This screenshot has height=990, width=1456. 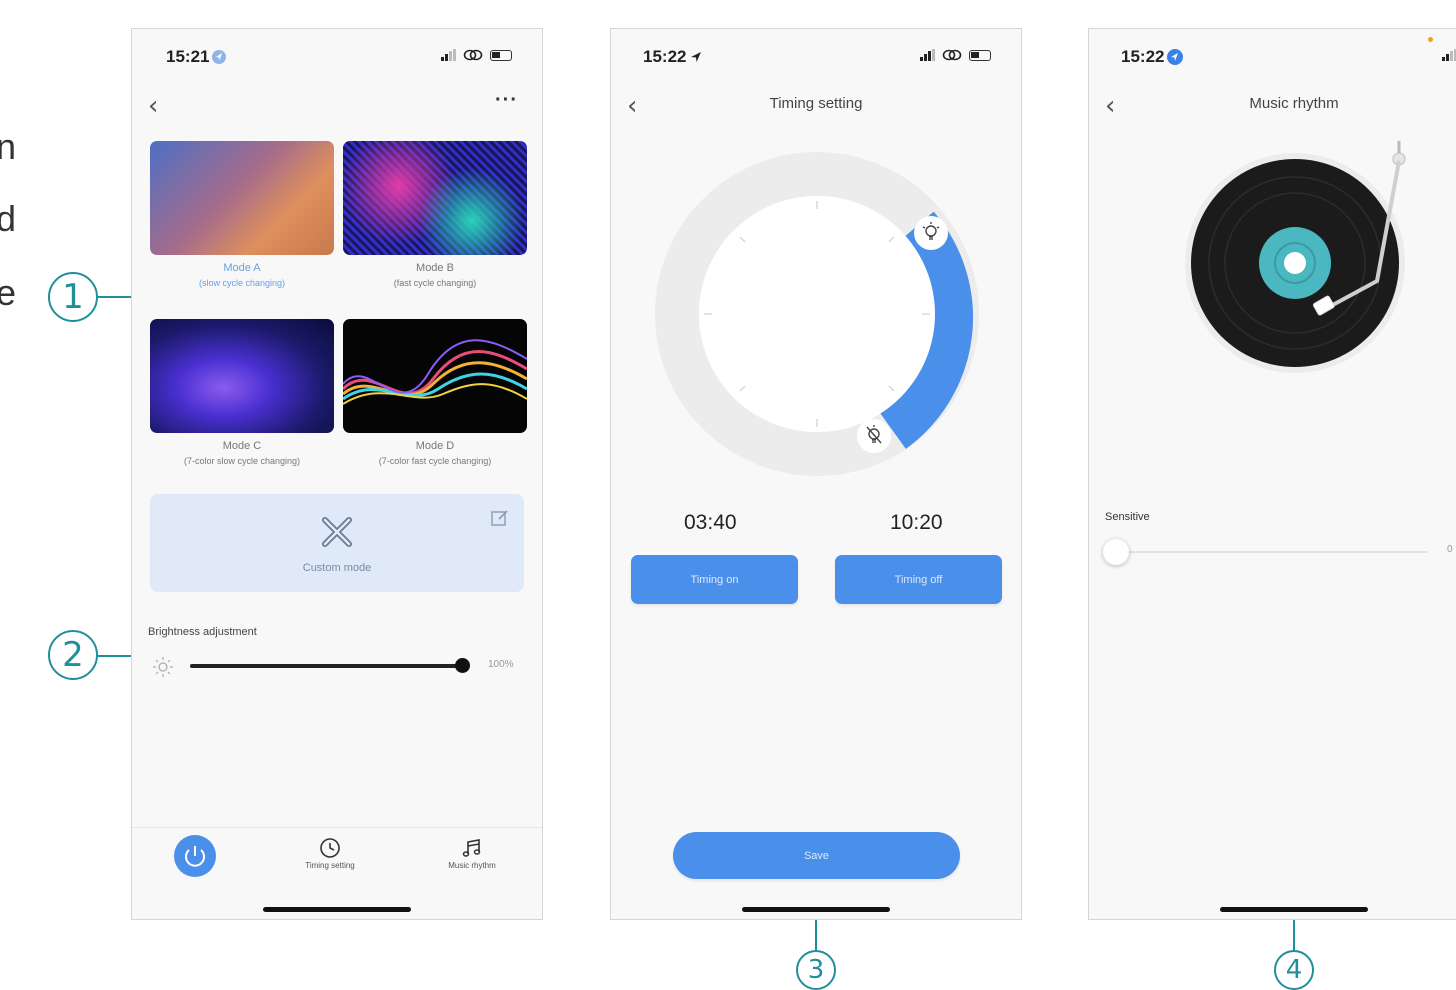 I want to click on callout-4-line, so click(x=1294, y=935).